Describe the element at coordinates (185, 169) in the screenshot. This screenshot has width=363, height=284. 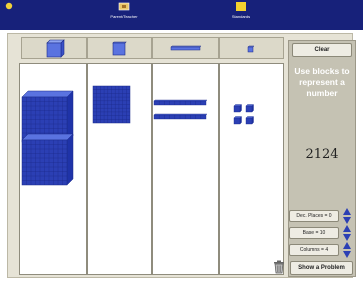
I see `column-tens` at that location.